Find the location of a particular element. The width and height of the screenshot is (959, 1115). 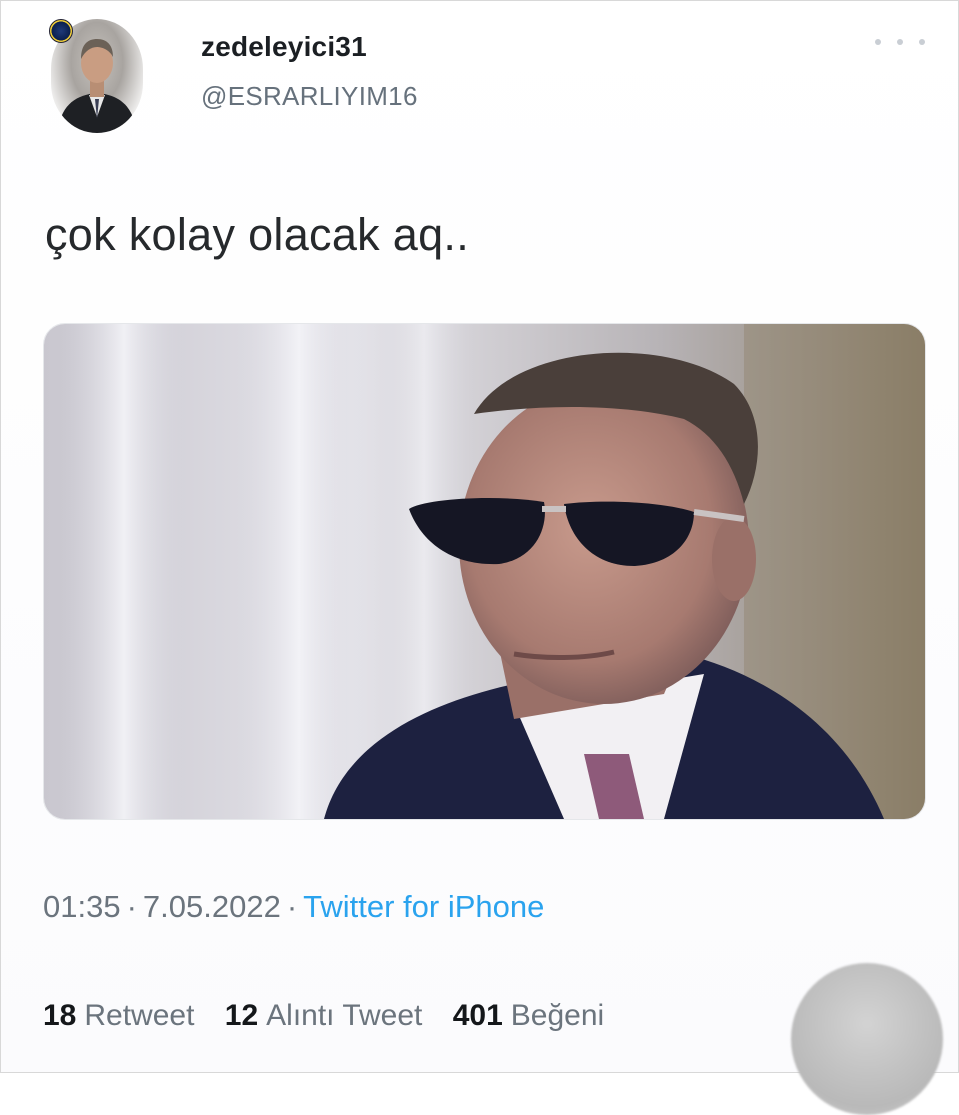

like-number: 401 is located at coordinates (477, 1015).